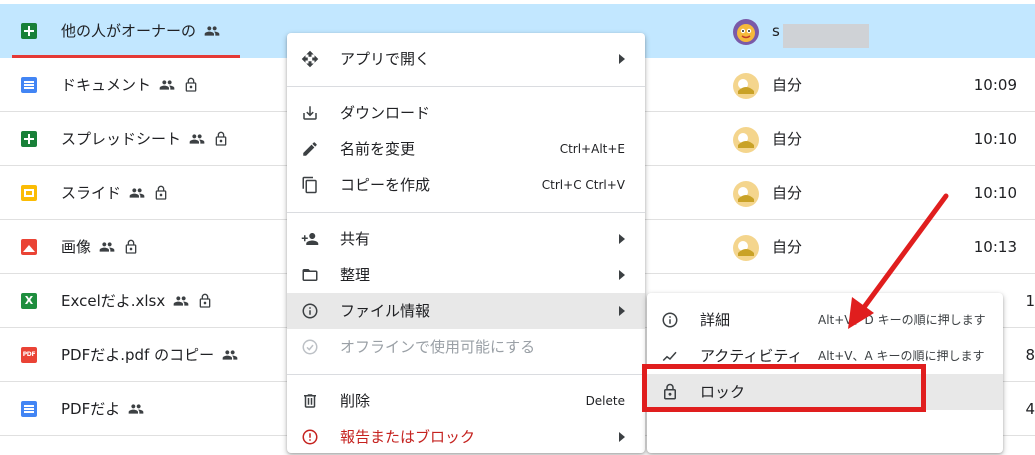 Image resolution: width=1035 pixels, height=455 pixels. Describe the element at coordinates (385, 113) in the screenshot. I see `menu-label: ダウンロード` at that location.